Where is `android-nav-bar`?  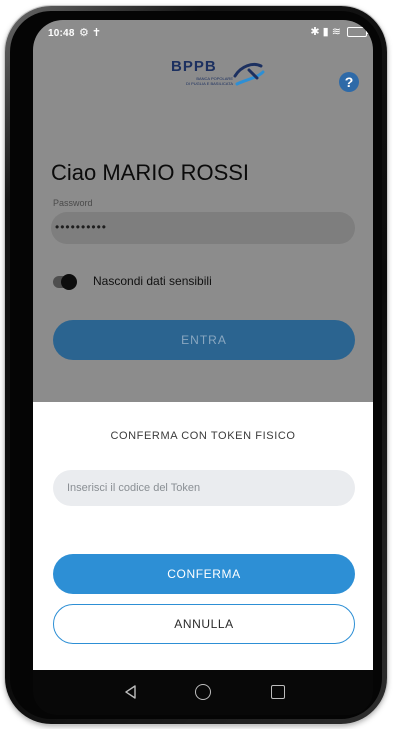
android-nav-bar is located at coordinates (203, 692).